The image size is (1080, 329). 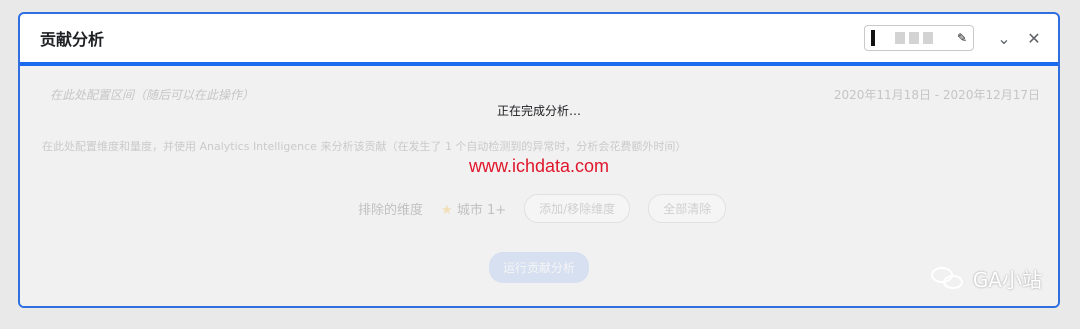 What do you see at coordinates (469, 210) in the screenshot?
I see `dimension-name: 城市` at bounding box center [469, 210].